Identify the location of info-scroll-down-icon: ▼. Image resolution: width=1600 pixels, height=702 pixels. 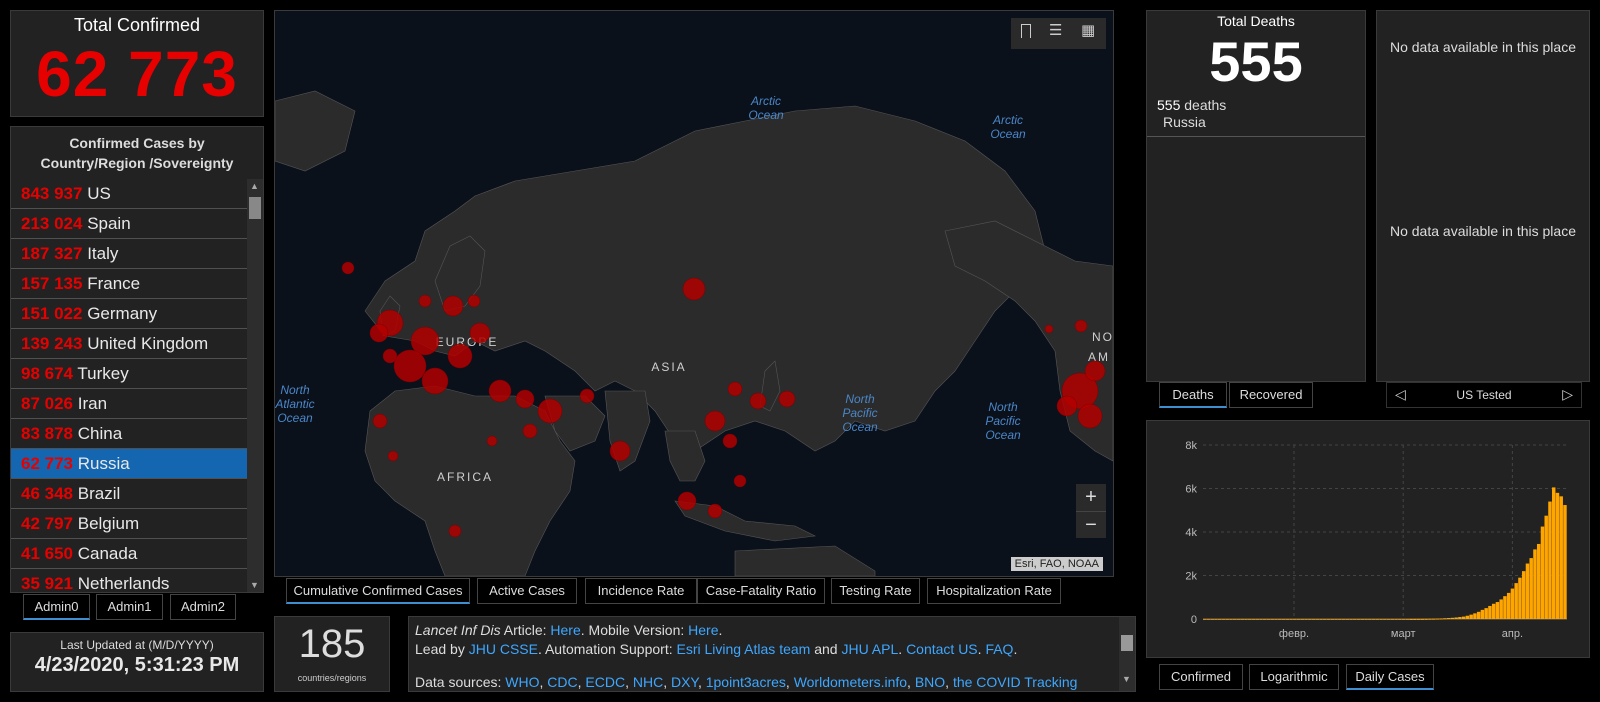
(1126, 679).